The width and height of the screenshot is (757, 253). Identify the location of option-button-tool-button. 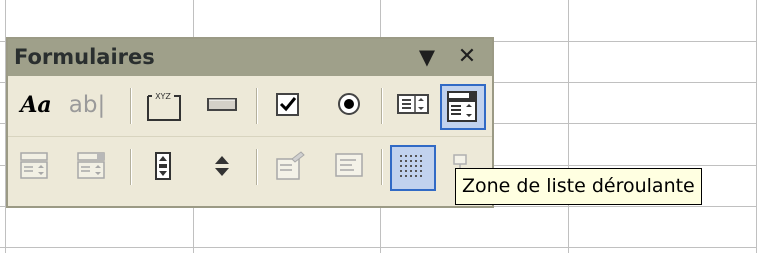
(351, 107).